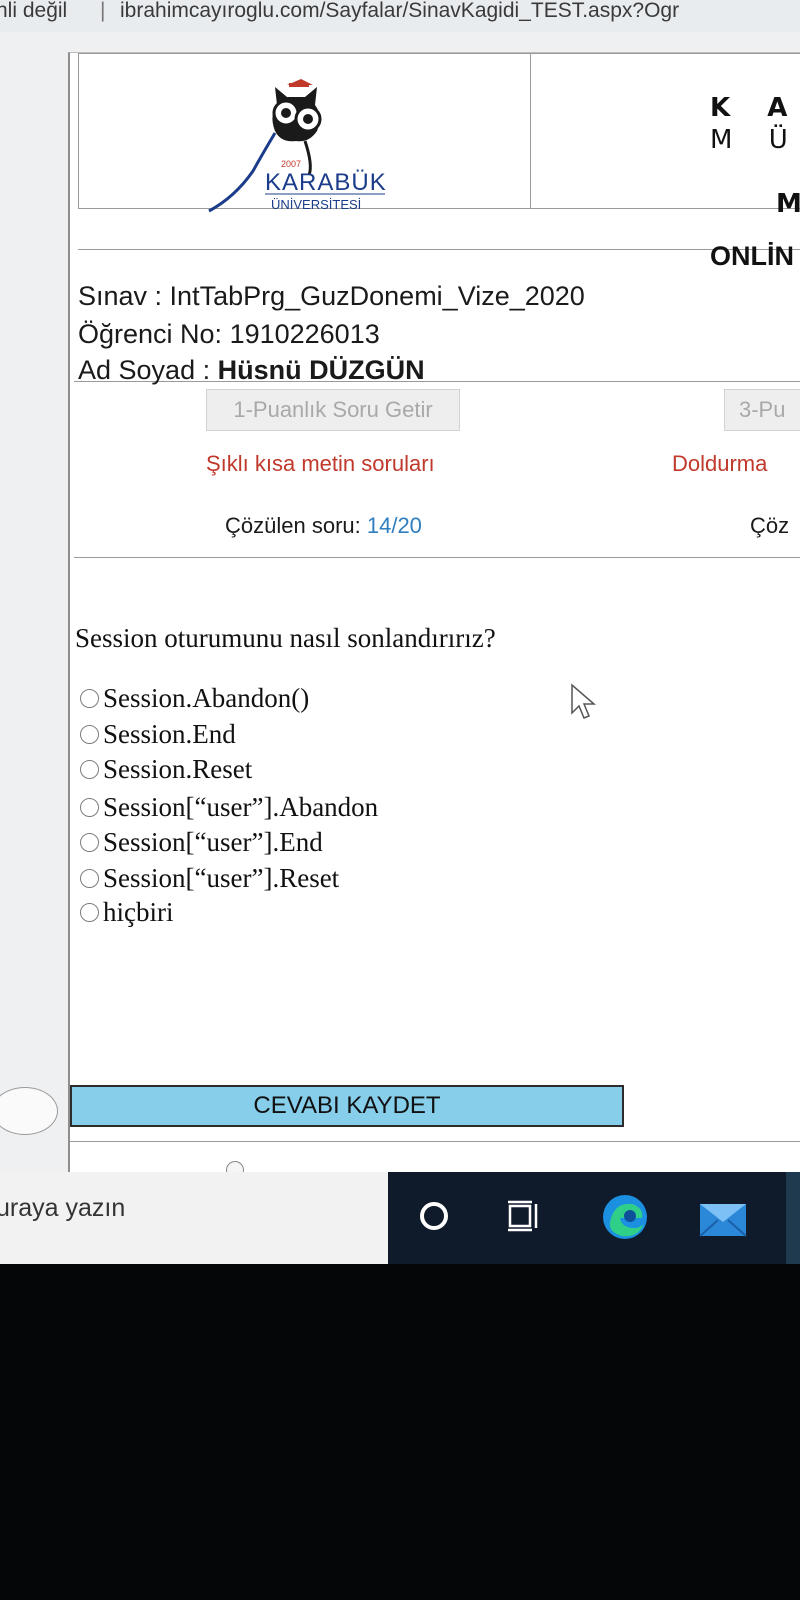  I want to click on solved-counter: Çözülen soru: 14/20, so click(323, 526).